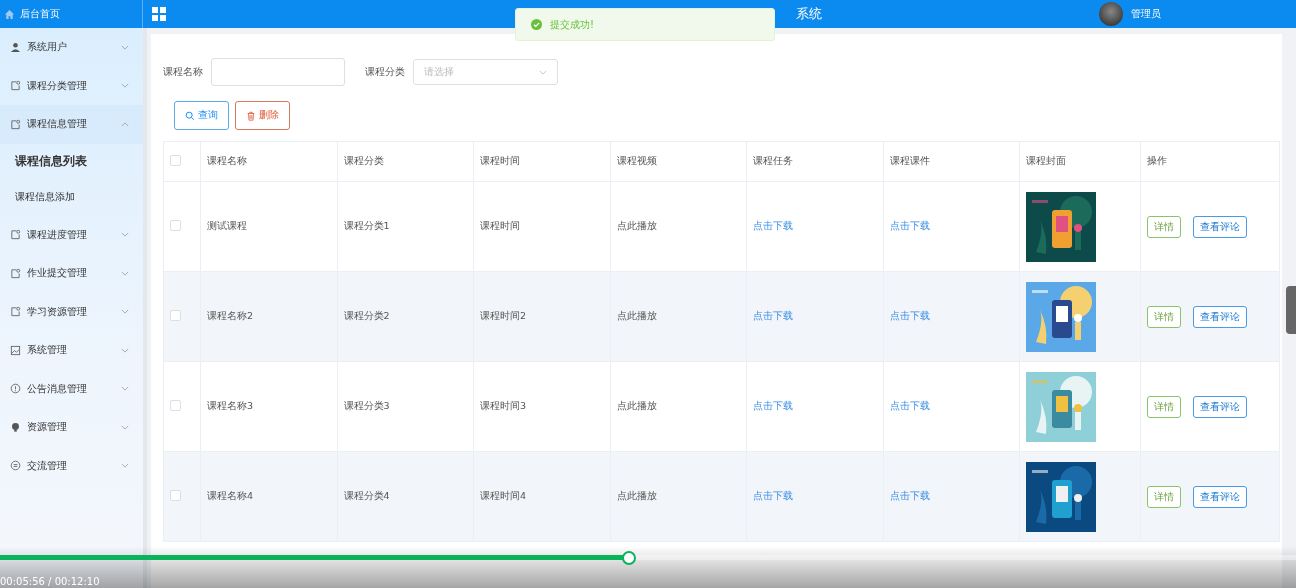  I want to click on menu-item: 课程信息管理, so click(71, 124).